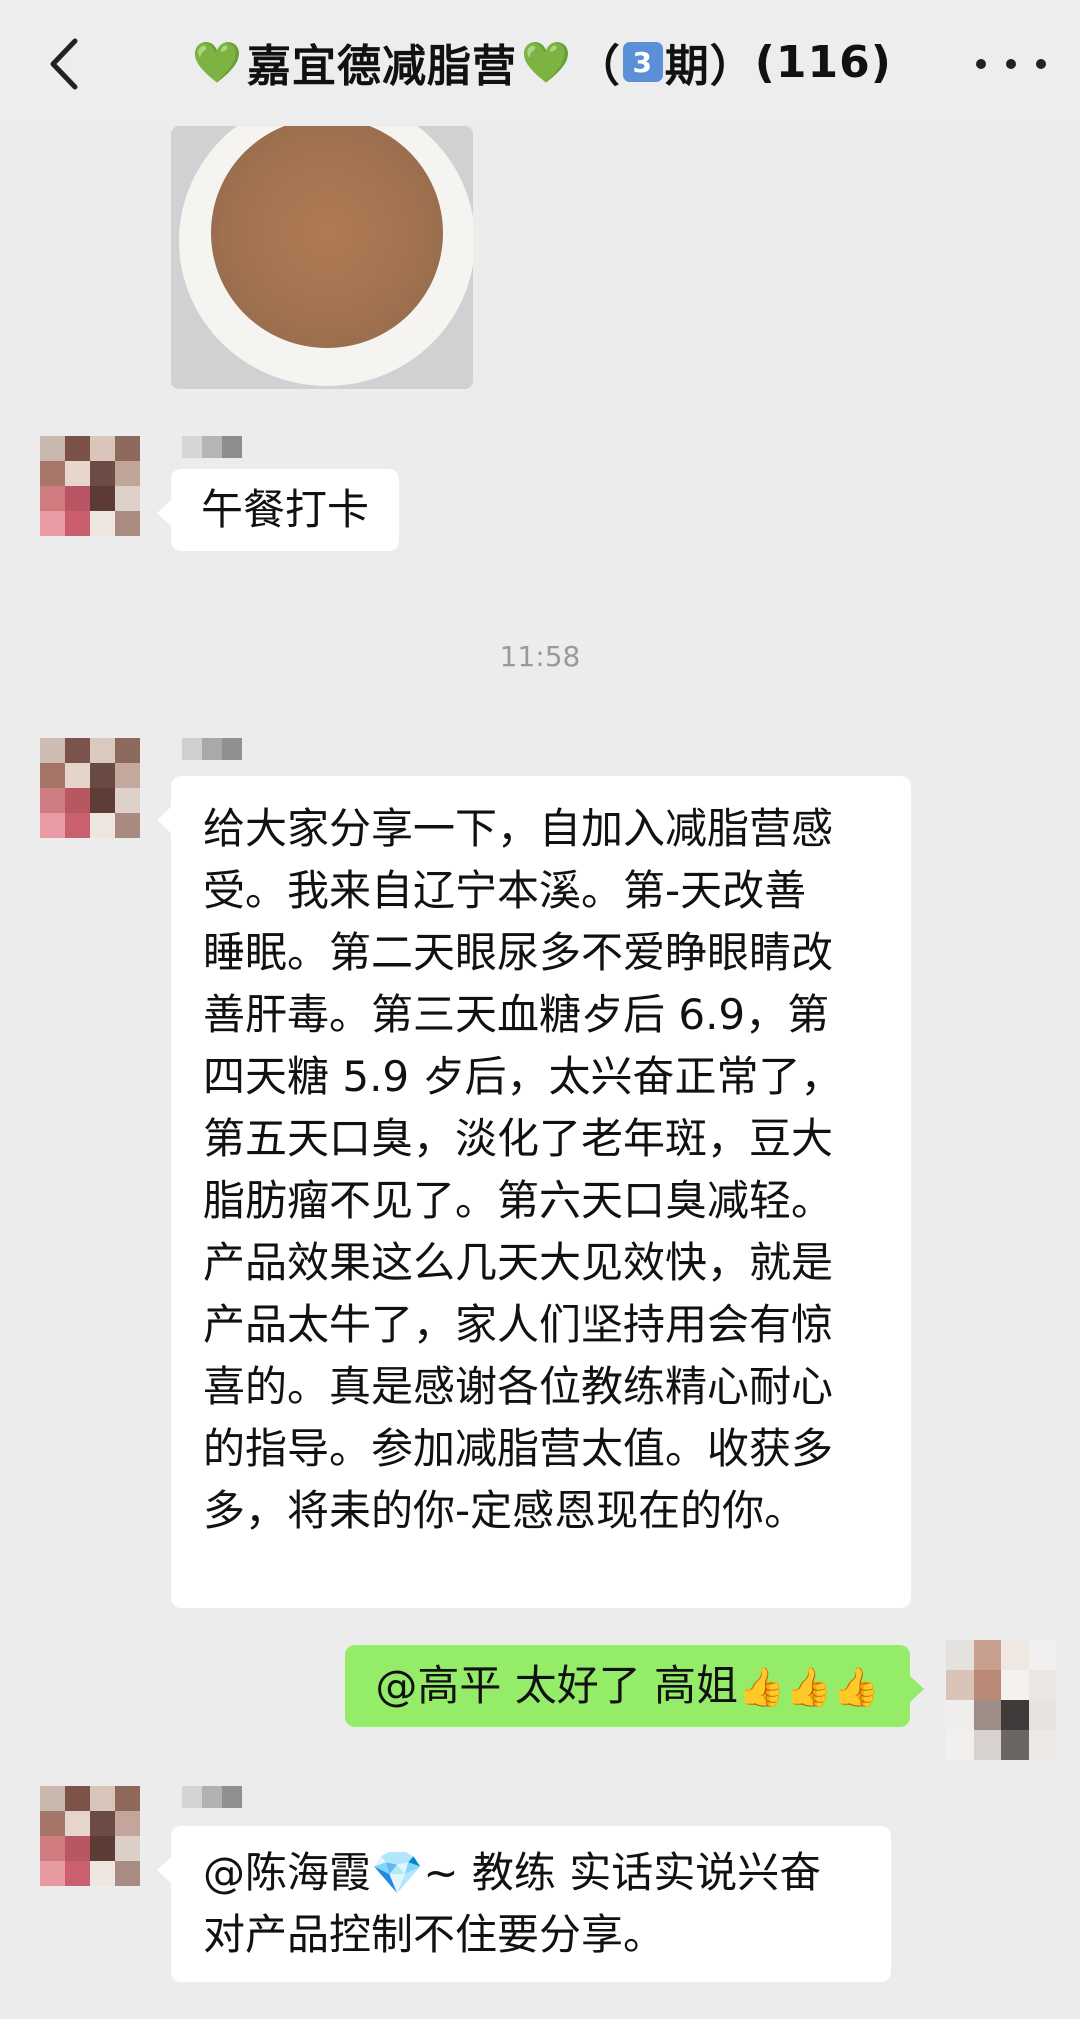 This screenshot has height=2019, width=1080. Describe the element at coordinates (505, 1510) in the screenshot. I see `message-line: 多，将耒的你-定感恩现在的你。` at that location.